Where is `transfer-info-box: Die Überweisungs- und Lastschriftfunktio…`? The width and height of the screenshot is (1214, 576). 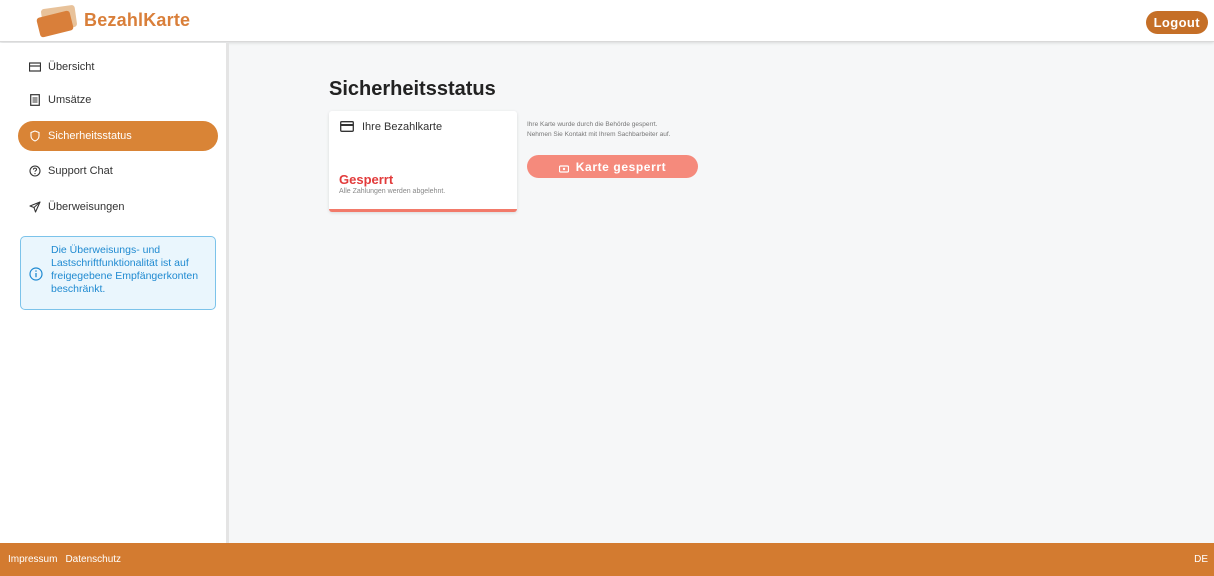
transfer-info-box: Die Überweisungs- und Lastschriftfunktio… is located at coordinates (118, 273).